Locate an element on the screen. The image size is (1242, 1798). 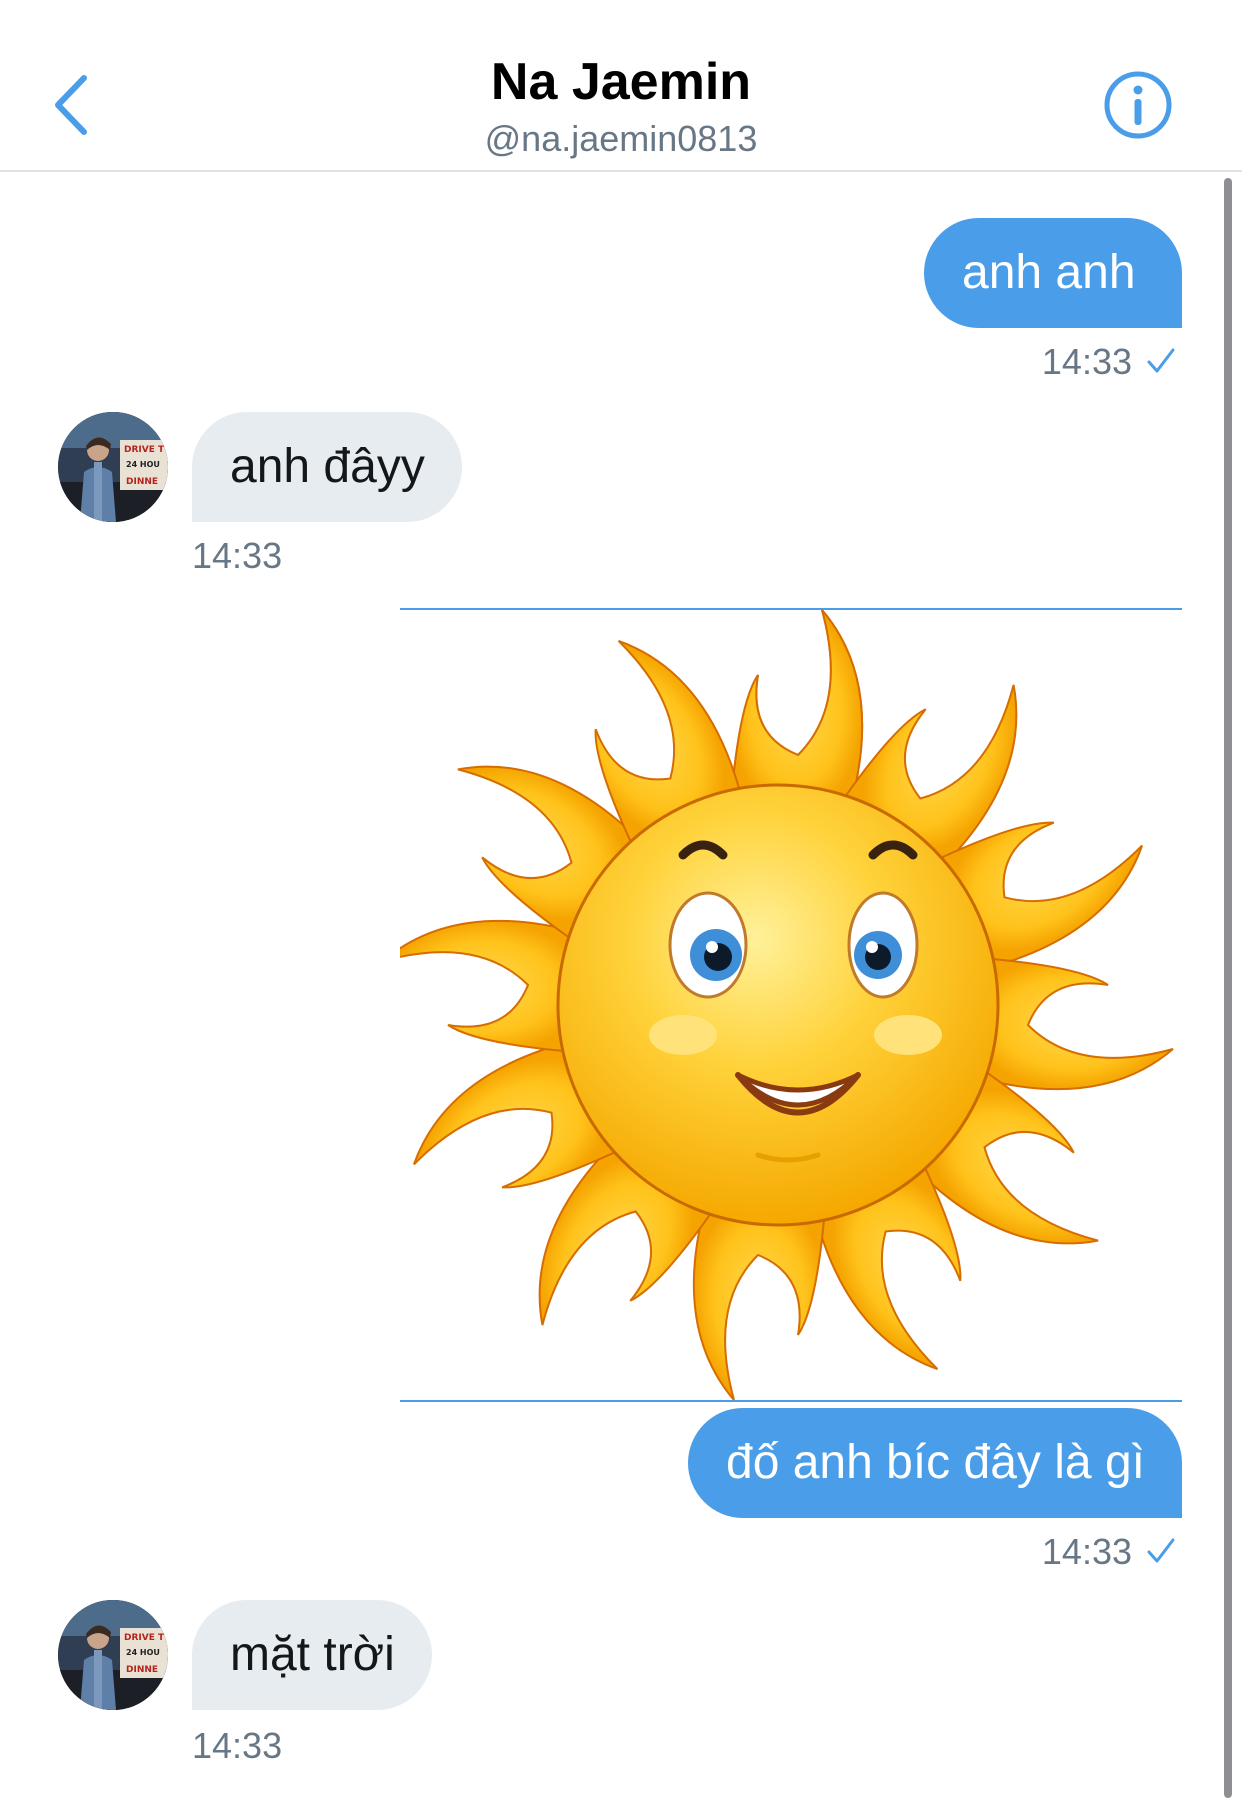
message-text: anh anh is located at coordinates (1049, 272).